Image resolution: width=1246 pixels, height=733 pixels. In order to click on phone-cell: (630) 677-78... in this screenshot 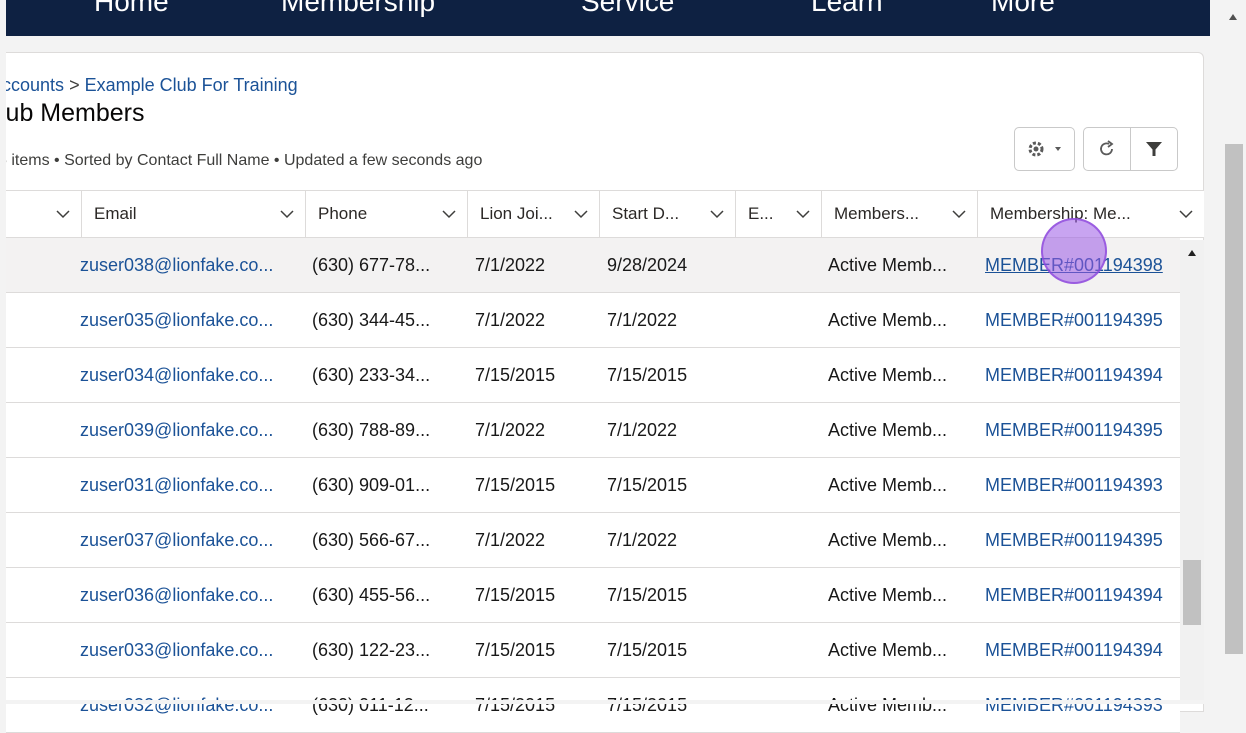, I will do `click(371, 264)`.